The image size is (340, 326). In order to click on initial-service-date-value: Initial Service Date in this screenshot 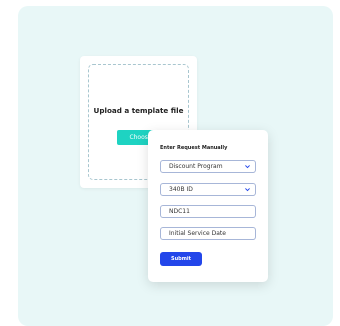, I will do `click(197, 233)`.